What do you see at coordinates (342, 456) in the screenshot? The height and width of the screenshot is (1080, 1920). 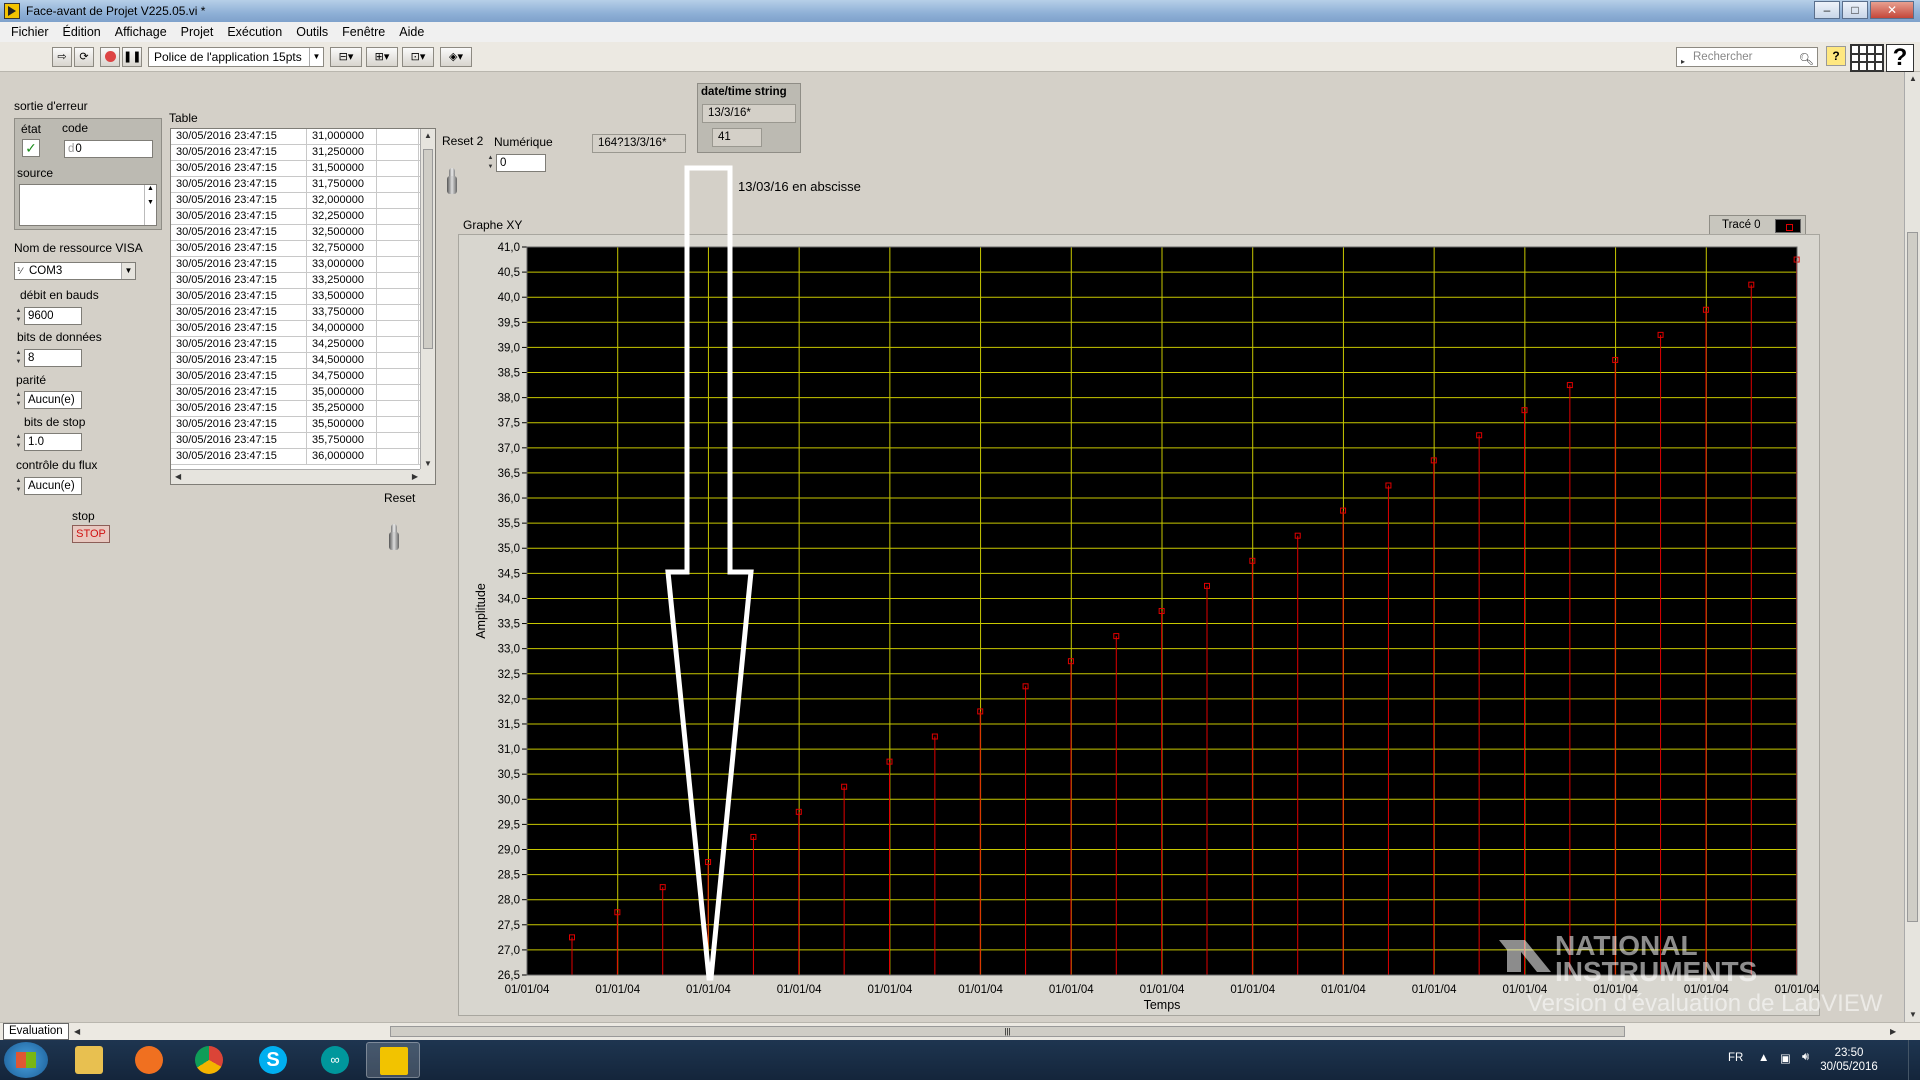 I see `table-cell-value: 36,000000` at bounding box center [342, 456].